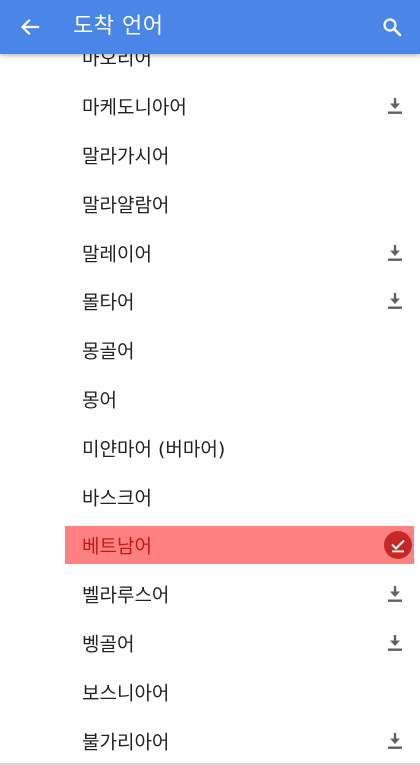  What do you see at coordinates (117, 546) in the screenshot?
I see `language-label: 베트남어` at bounding box center [117, 546].